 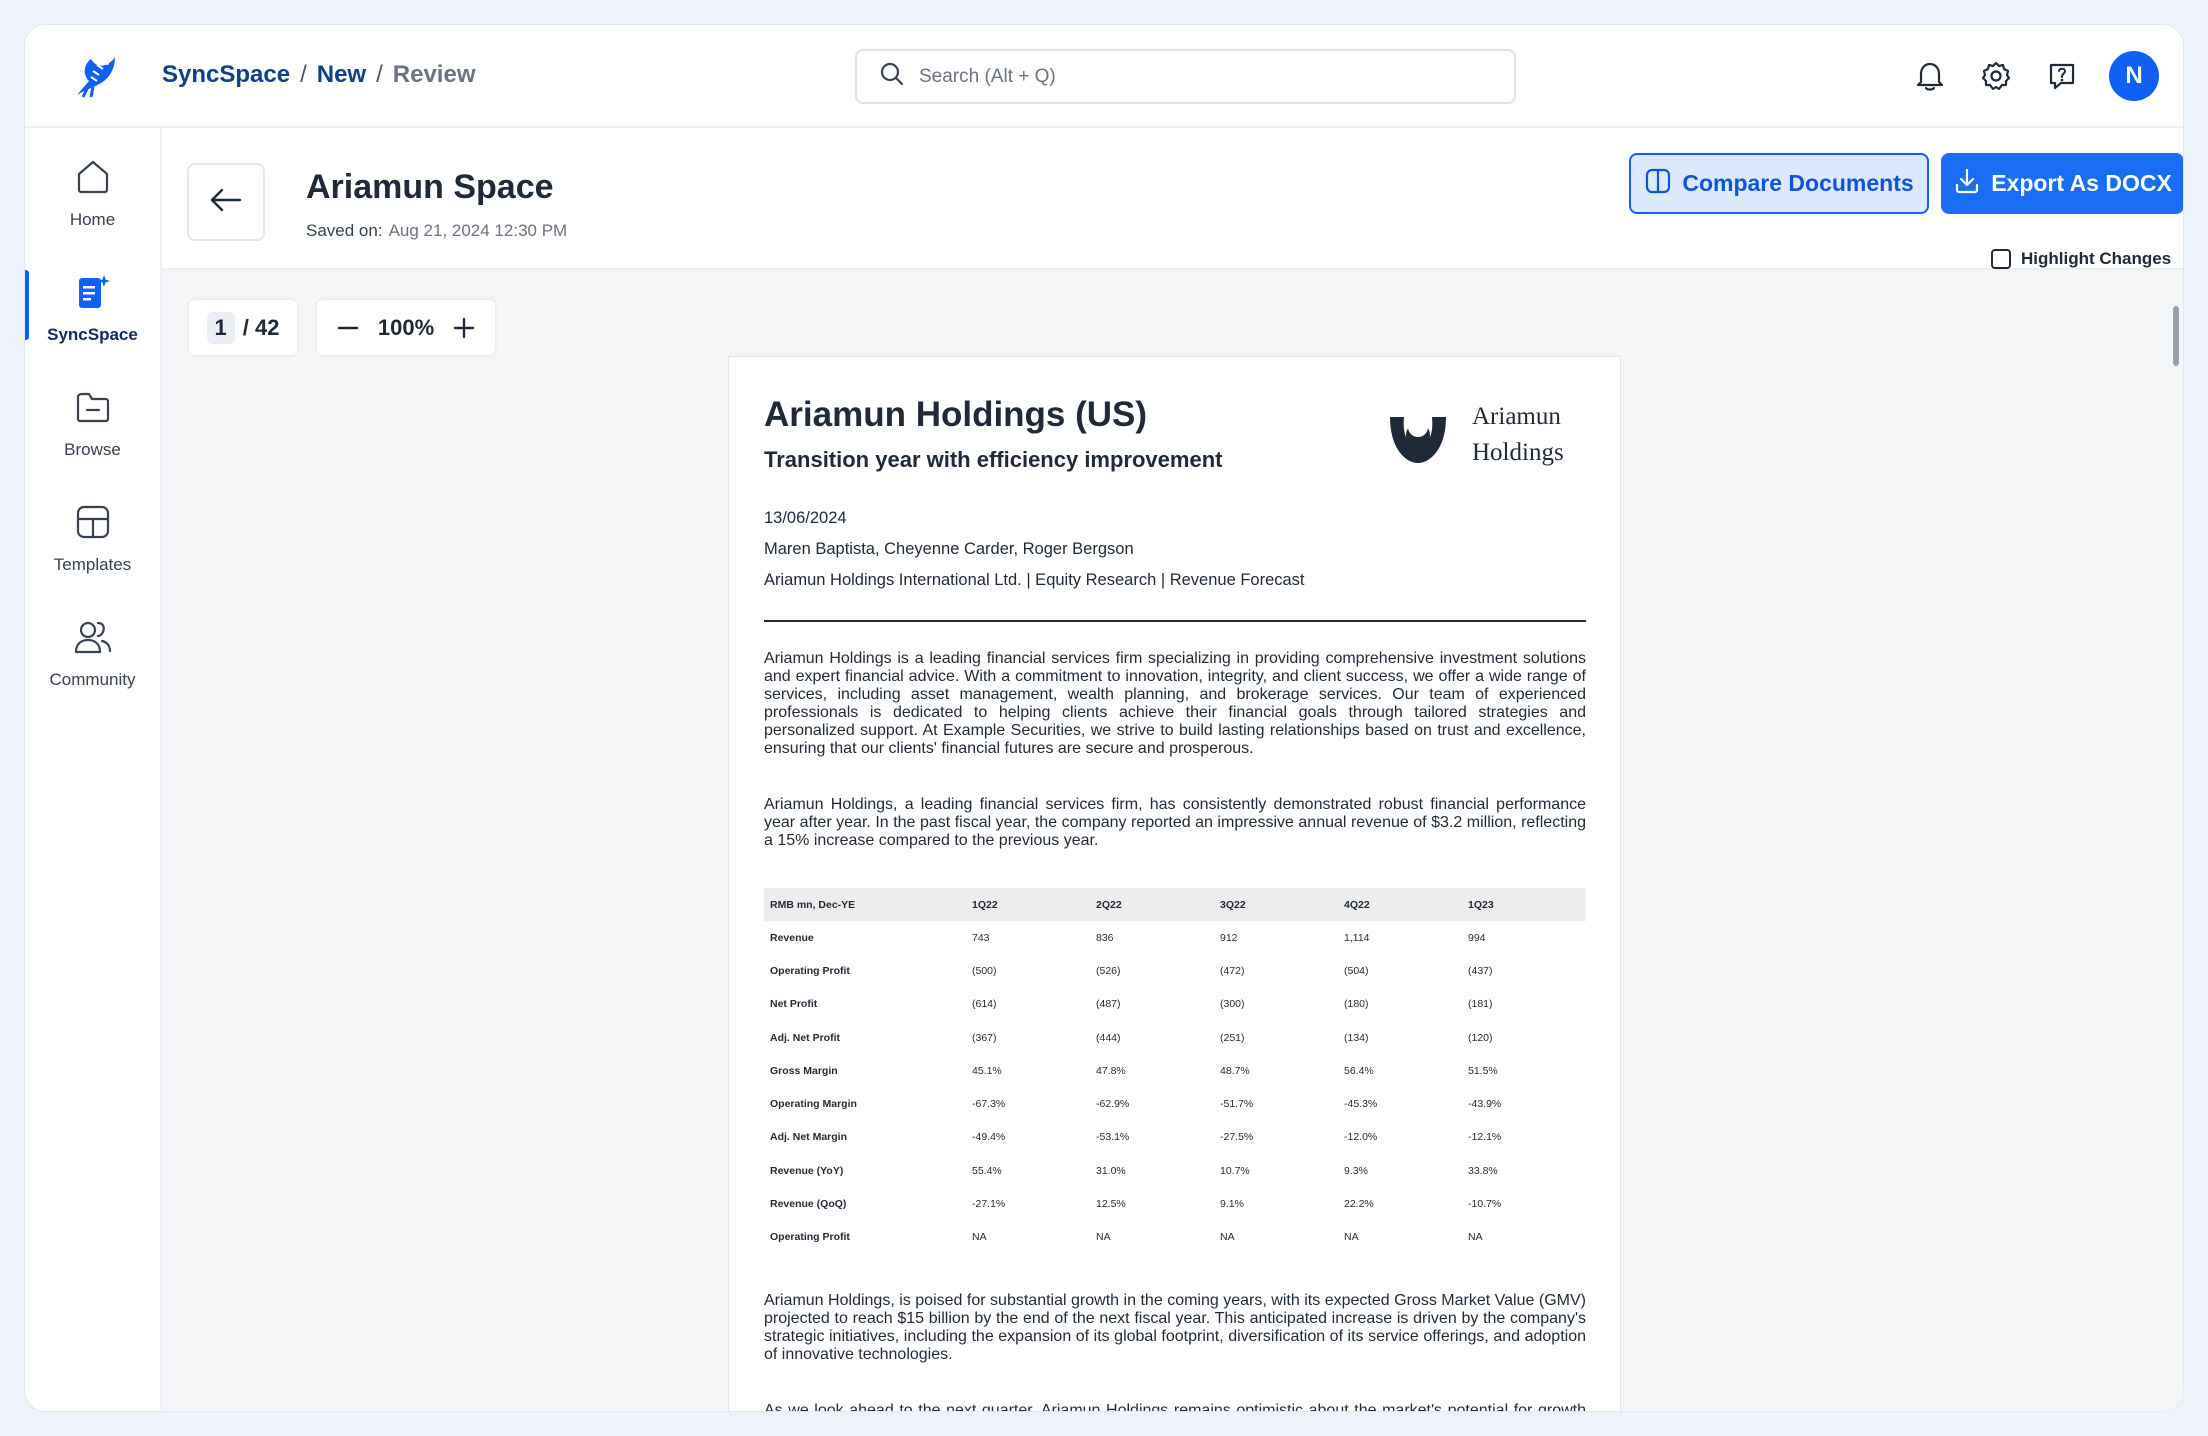 What do you see at coordinates (464, 328) in the screenshot?
I see `zoom-in-button` at bounding box center [464, 328].